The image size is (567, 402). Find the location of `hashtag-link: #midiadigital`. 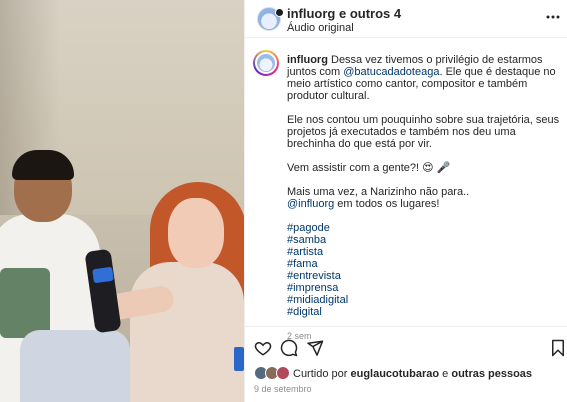

hashtag-link: #midiadigital is located at coordinates (424, 300).